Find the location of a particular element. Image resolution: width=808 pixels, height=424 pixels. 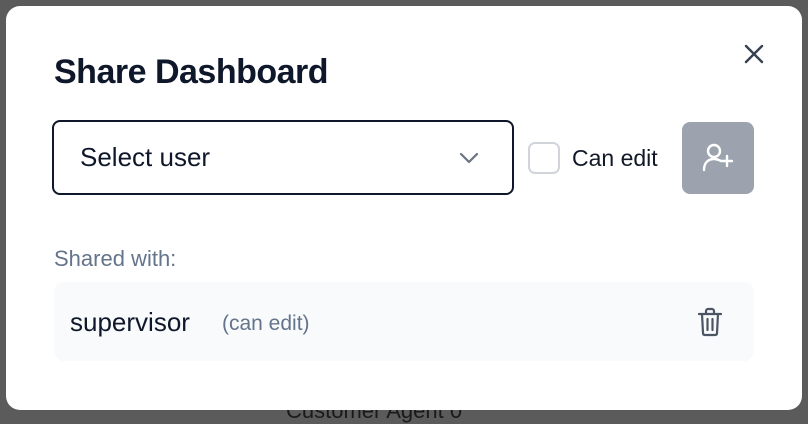

remove-share-button is located at coordinates (710, 322).